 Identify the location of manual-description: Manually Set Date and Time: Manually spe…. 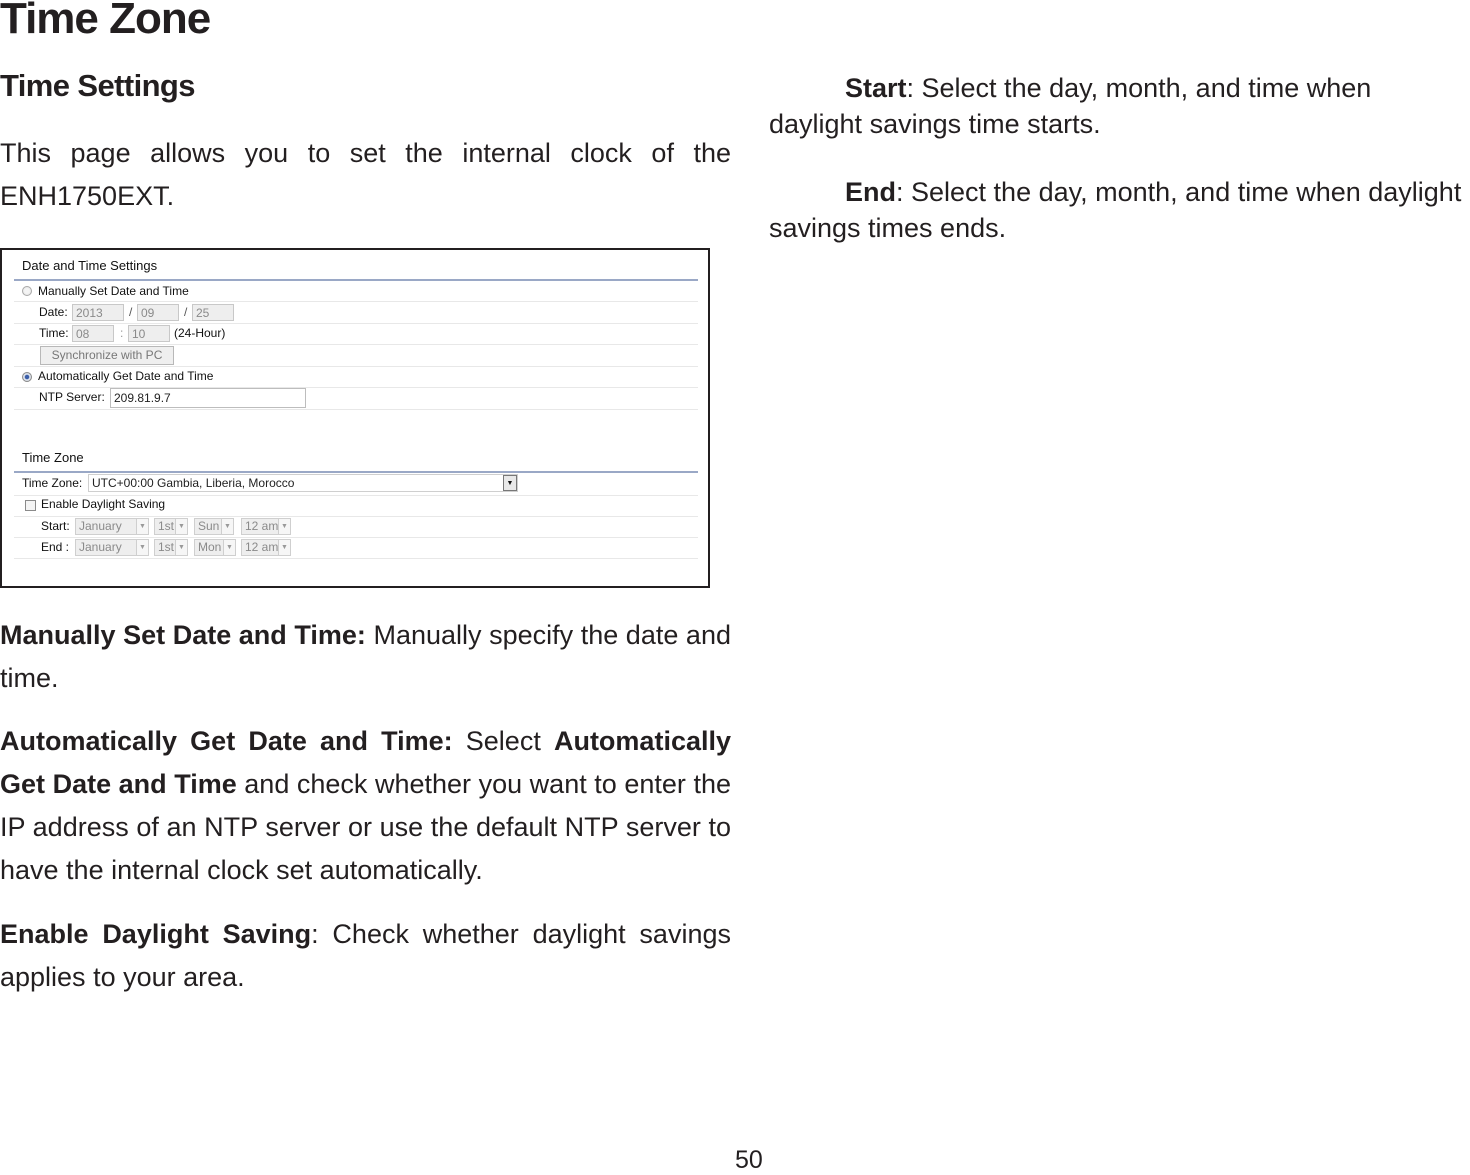
(365, 657).